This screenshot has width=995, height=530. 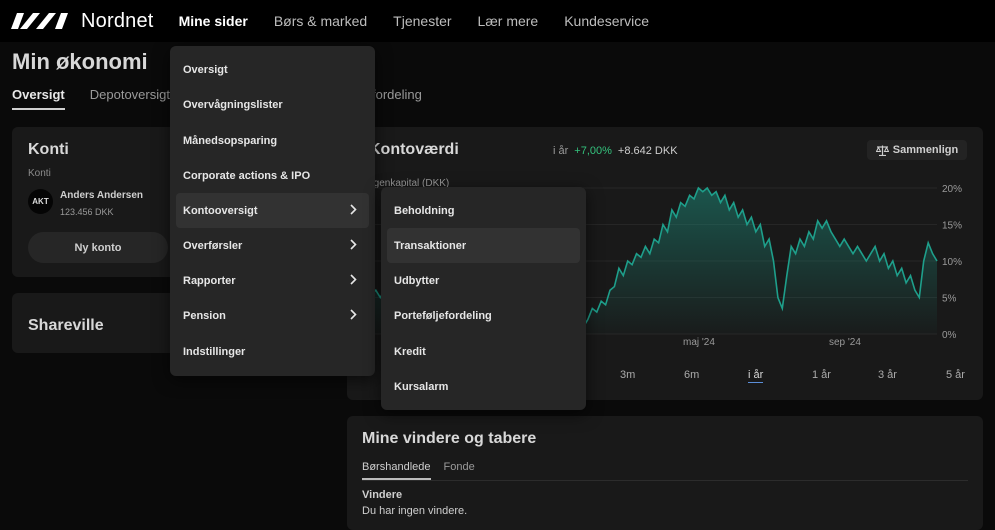 What do you see at coordinates (98, 247) in the screenshot?
I see `new-account-button: Ny konto` at bounding box center [98, 247].